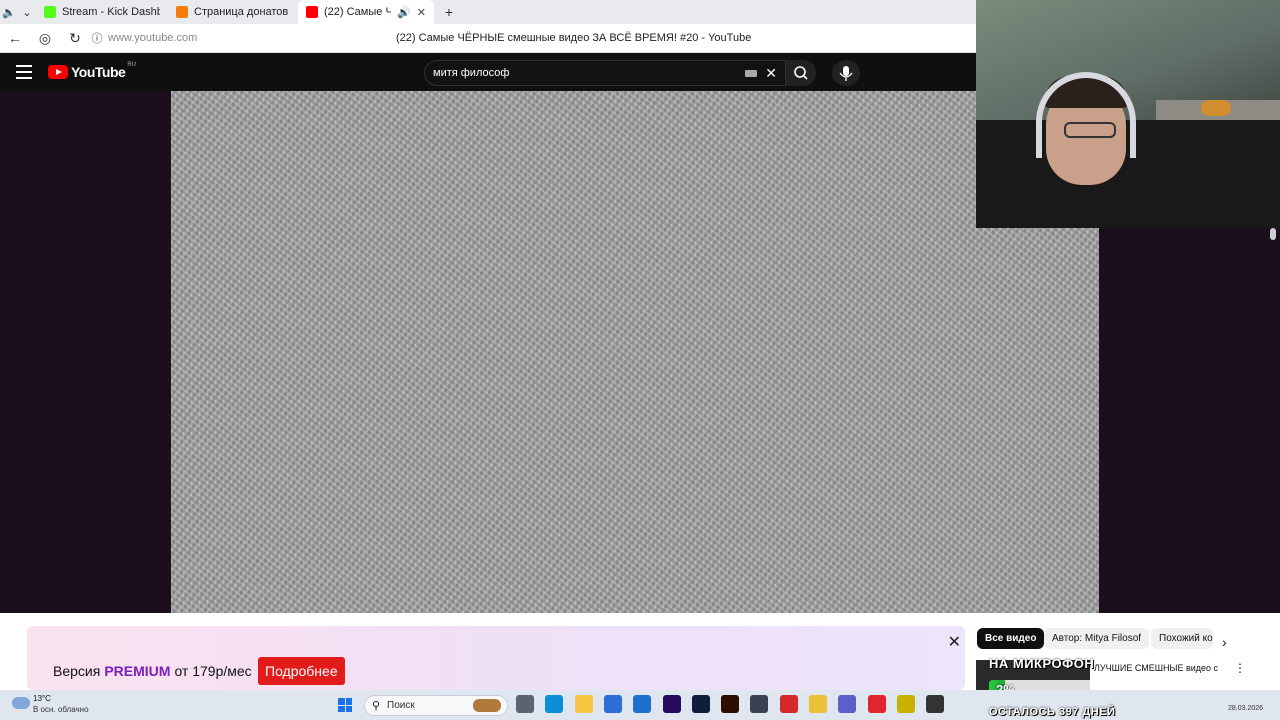  Describe the element at coordinates (818, 704) in the screenshot. I see `app-yellow-icon` at that location.